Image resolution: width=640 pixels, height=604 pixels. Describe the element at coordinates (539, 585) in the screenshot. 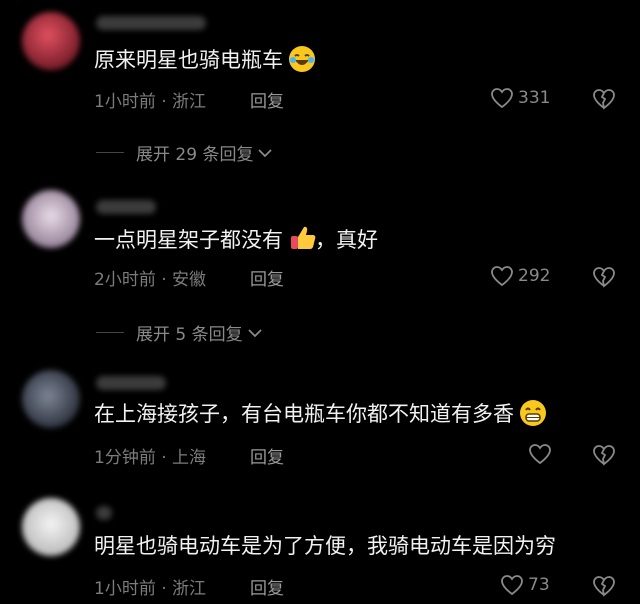

I see `like-count: 73` at that location.